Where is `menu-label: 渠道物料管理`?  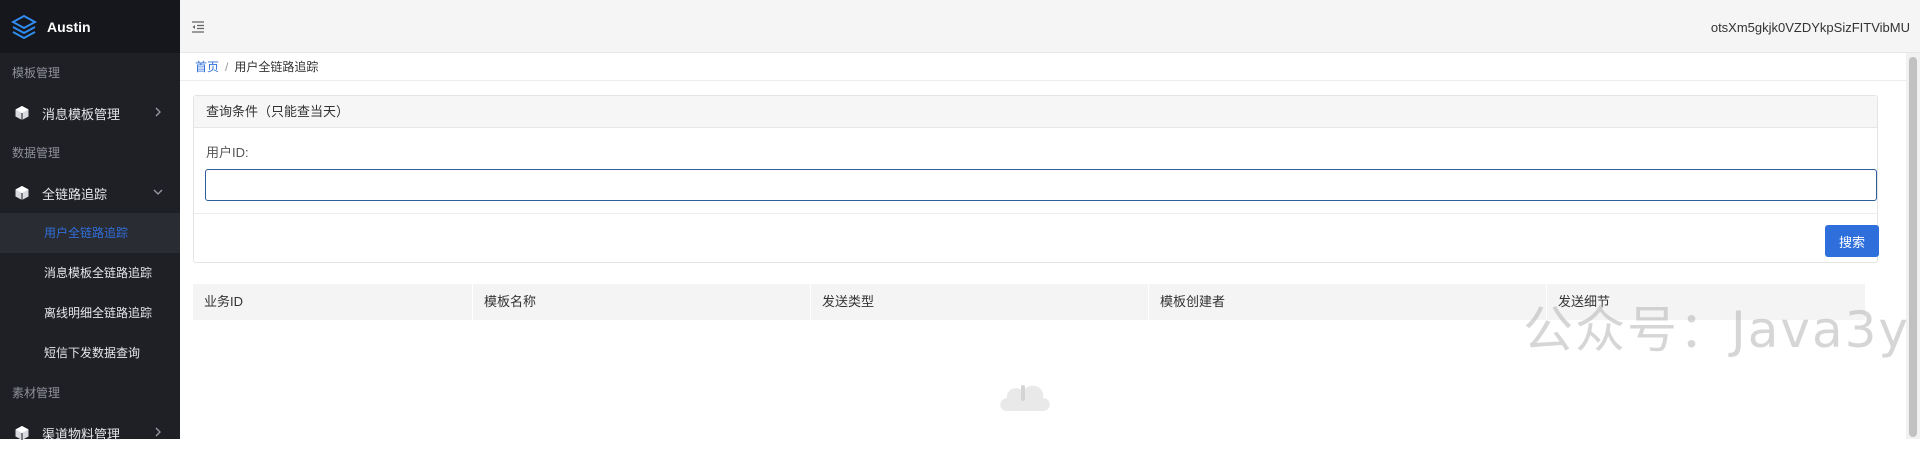 menu-label: 渠道物料管理 is located at coordinates (81, 433).